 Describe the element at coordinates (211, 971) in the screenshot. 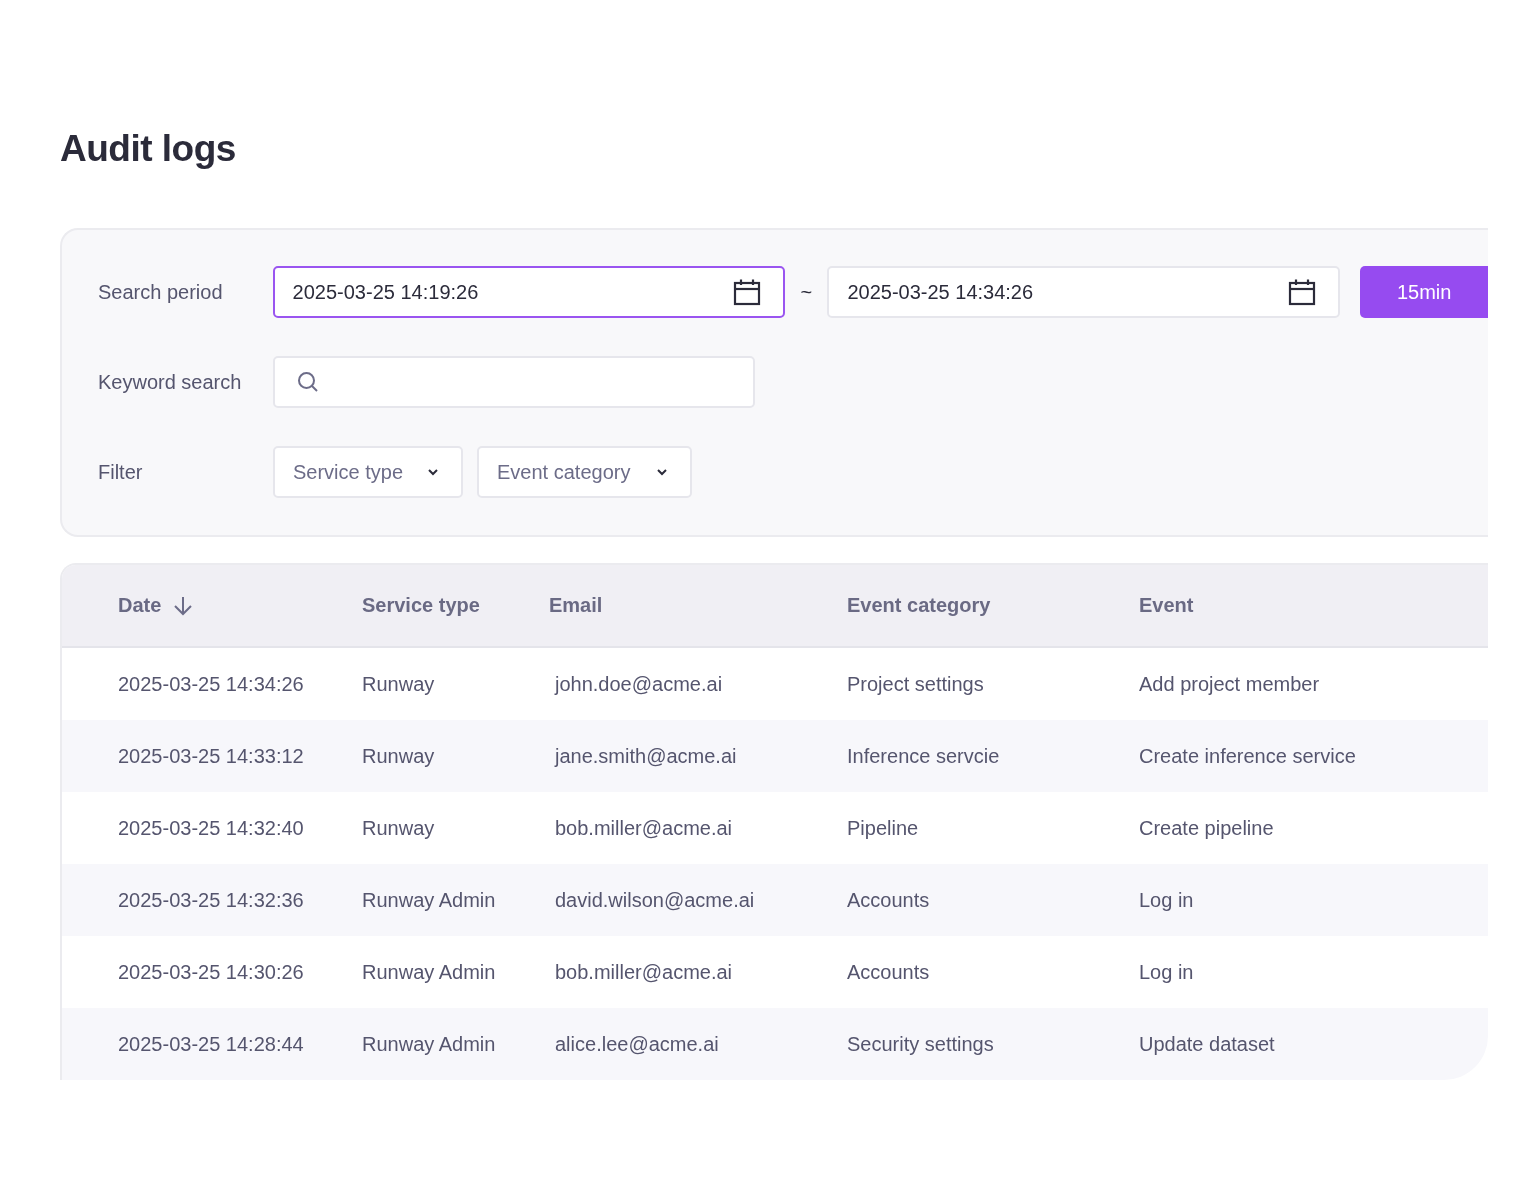

I see `table-cell: 2025-03-25 14:30:26` at that location.